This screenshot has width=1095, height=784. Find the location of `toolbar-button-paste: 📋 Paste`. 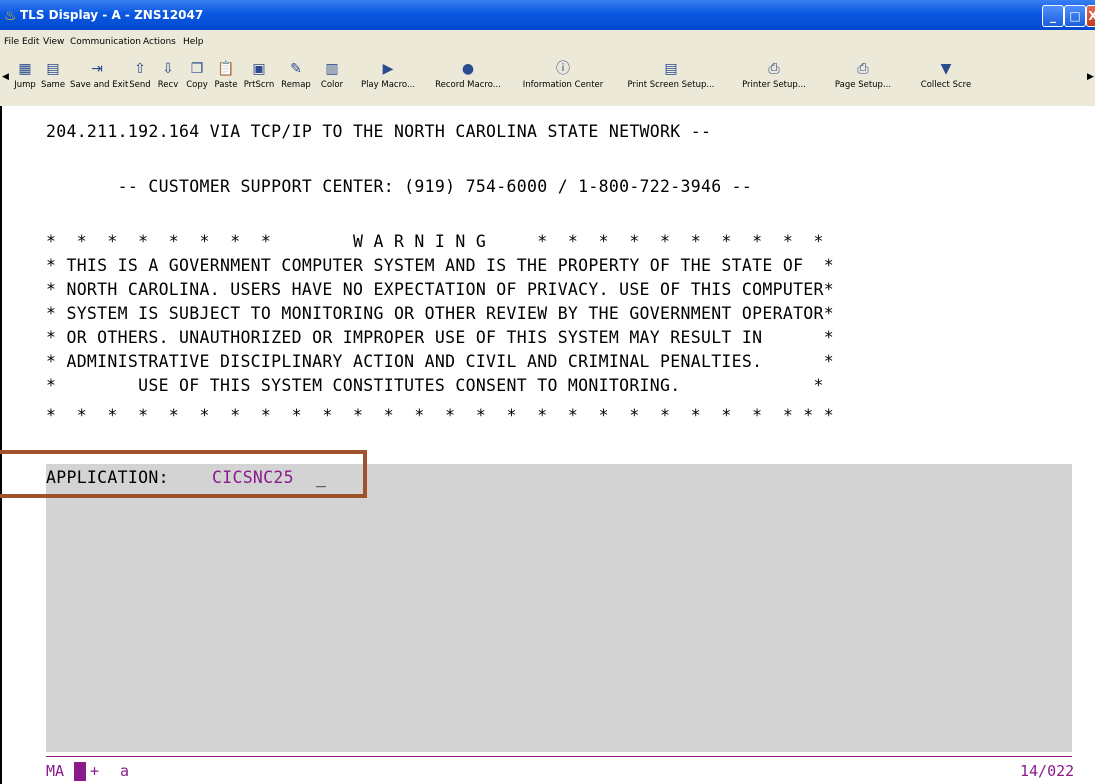

toolbar-button-paste: 📋 Paste is located at coordinates (226, 80).